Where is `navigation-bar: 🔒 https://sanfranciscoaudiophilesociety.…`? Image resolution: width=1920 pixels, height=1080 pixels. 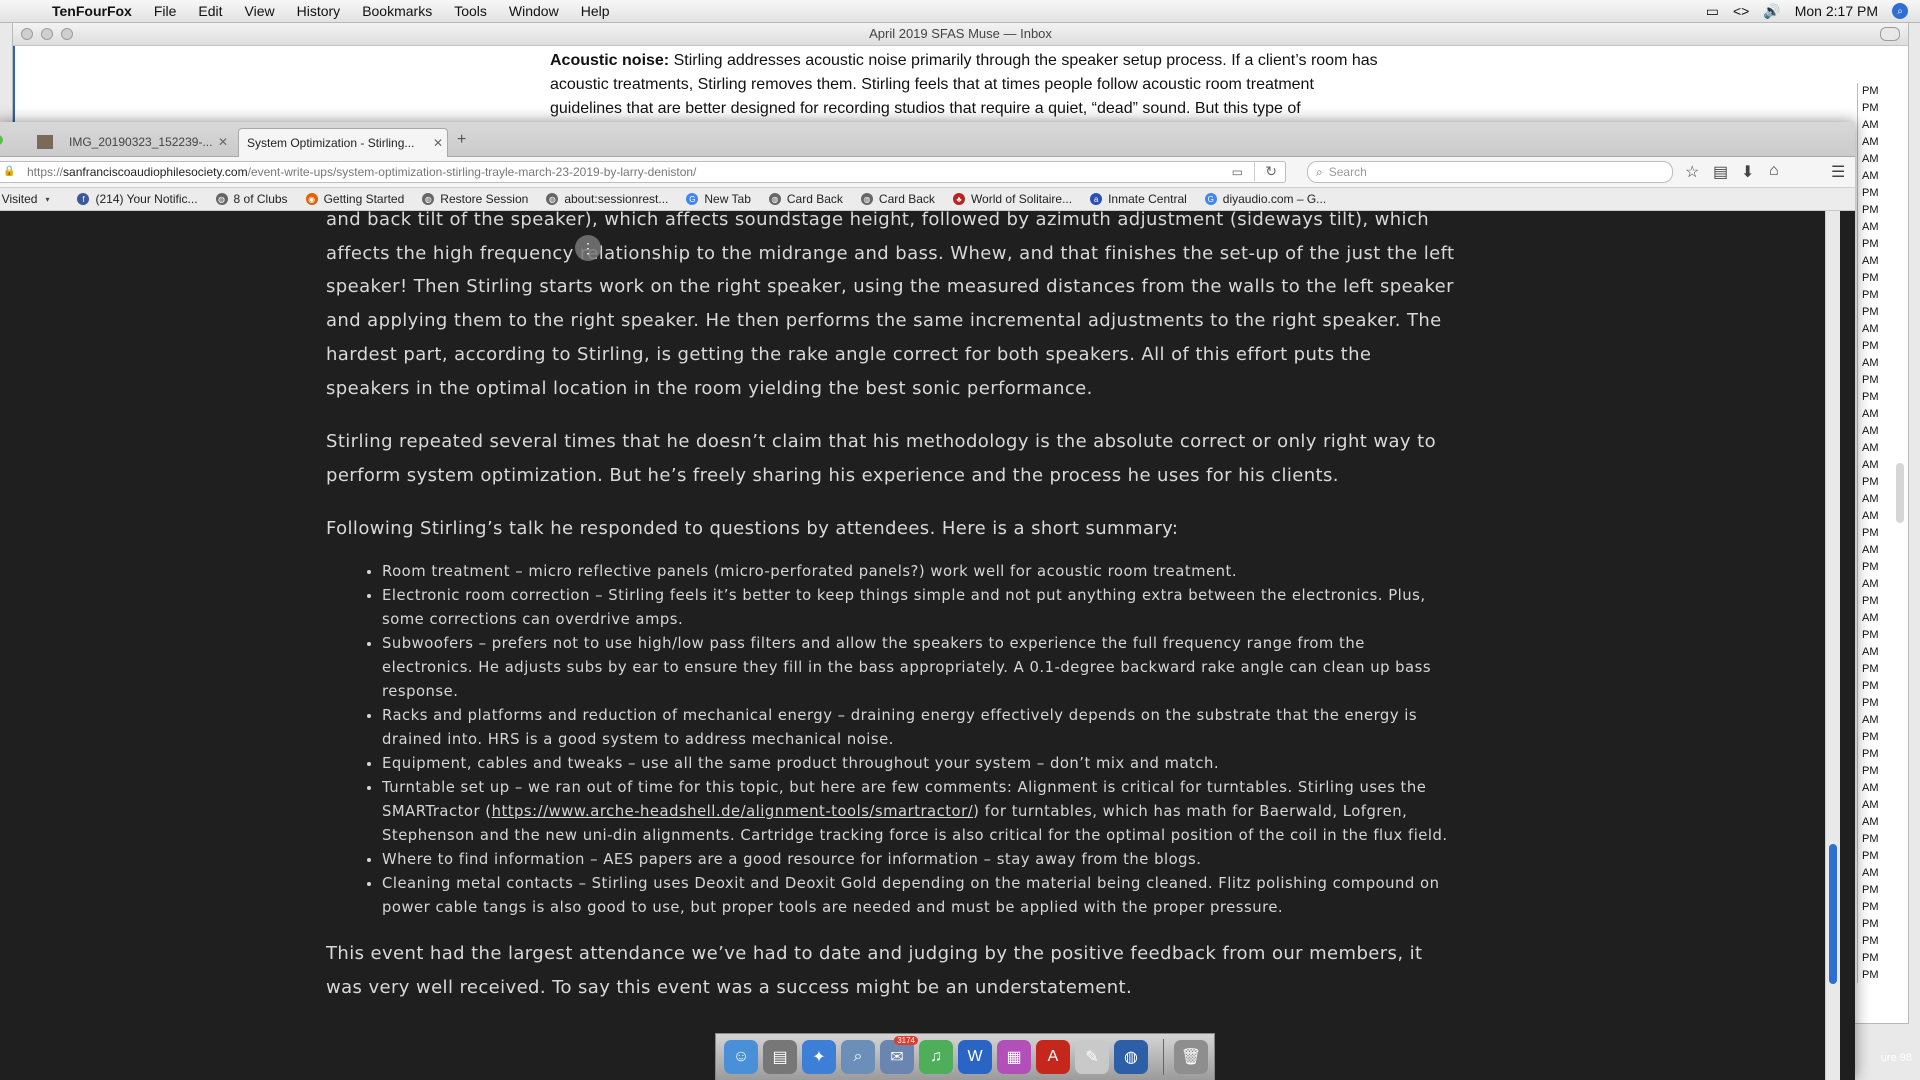 navigation-bar: 🔒 https://sanfranciscoaudiophilesociety.… is located at coordinates (927, 172).